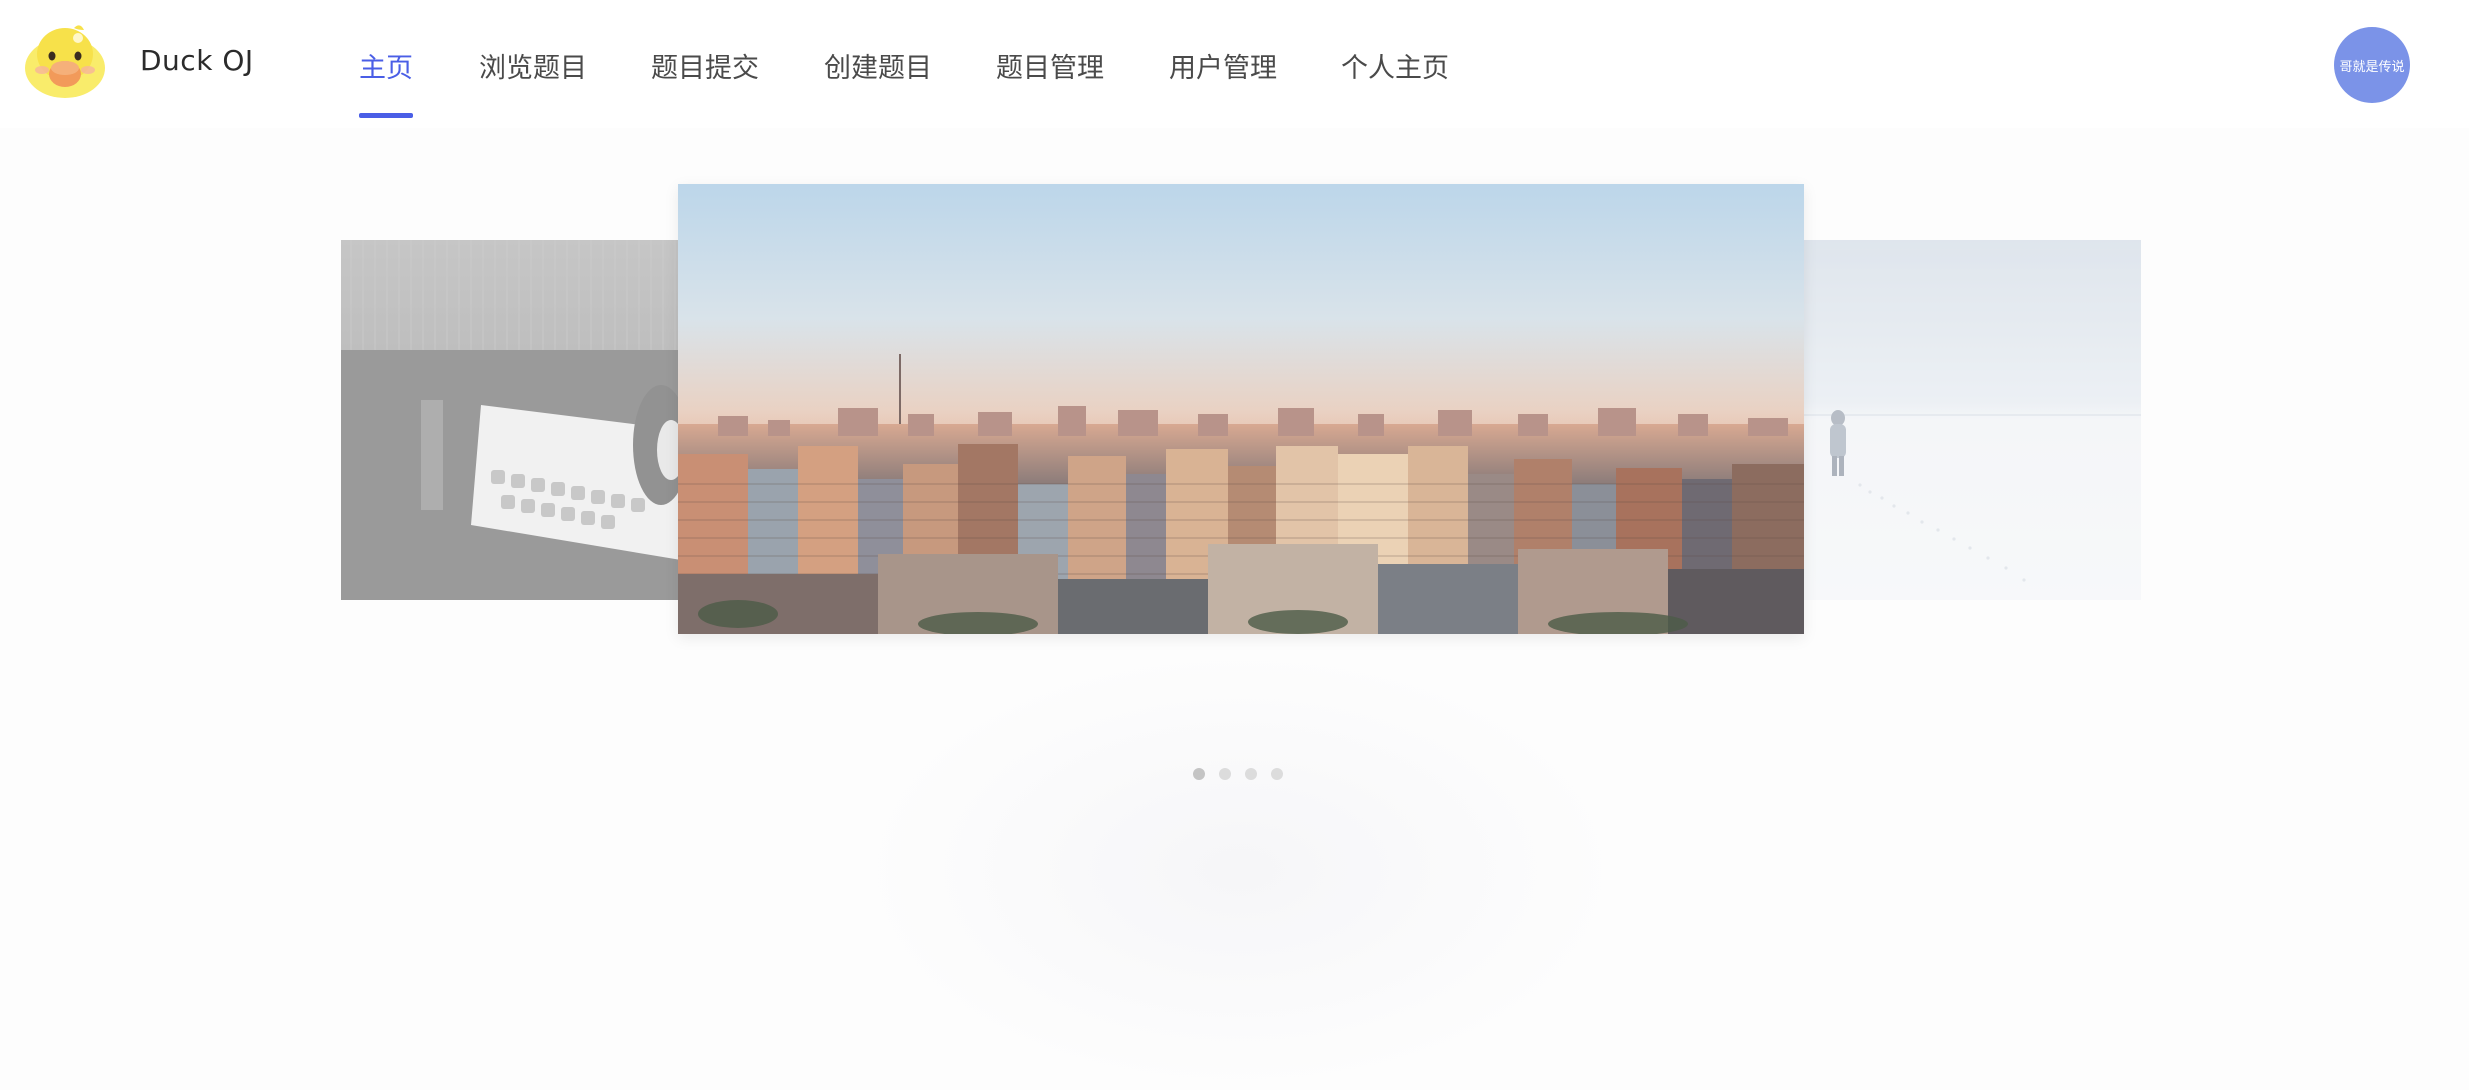  I want to click on carousel-indicators, so click(1238, 775).